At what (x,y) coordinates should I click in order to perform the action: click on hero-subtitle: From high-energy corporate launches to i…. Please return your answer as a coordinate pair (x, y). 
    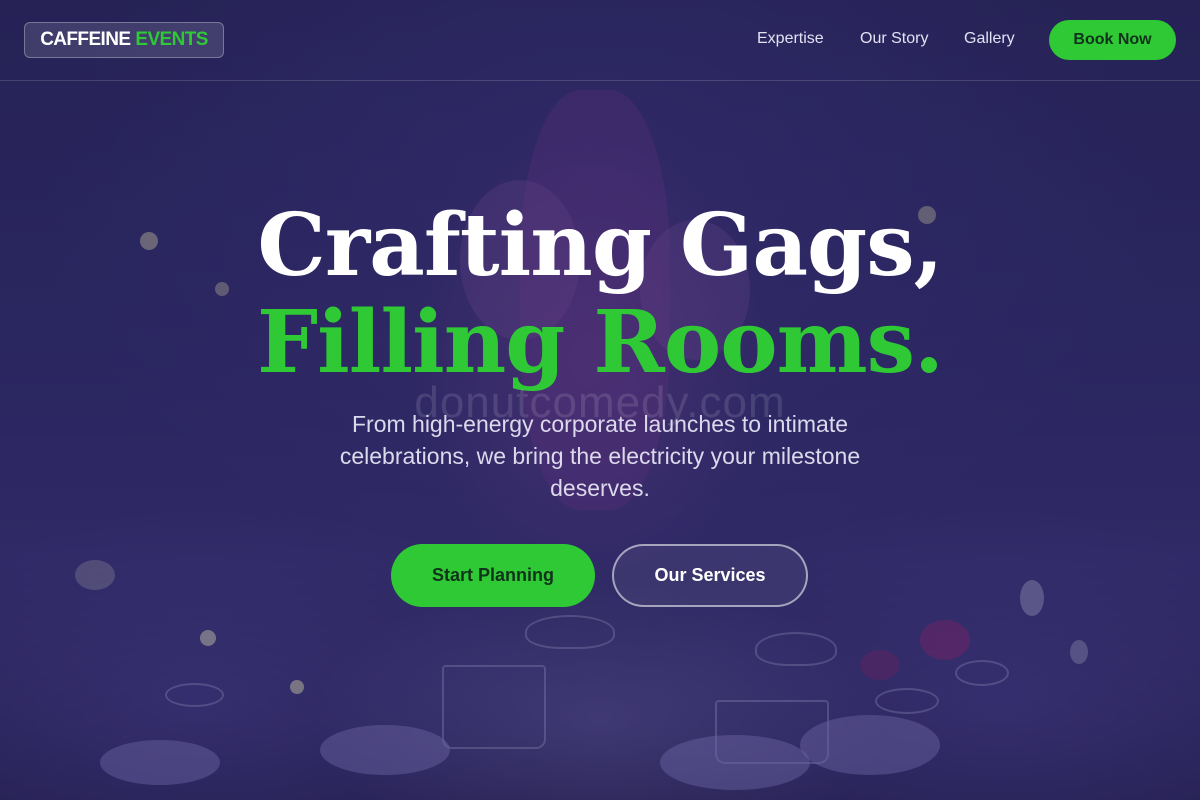
    Looking at the image, I should click on (600, 456).